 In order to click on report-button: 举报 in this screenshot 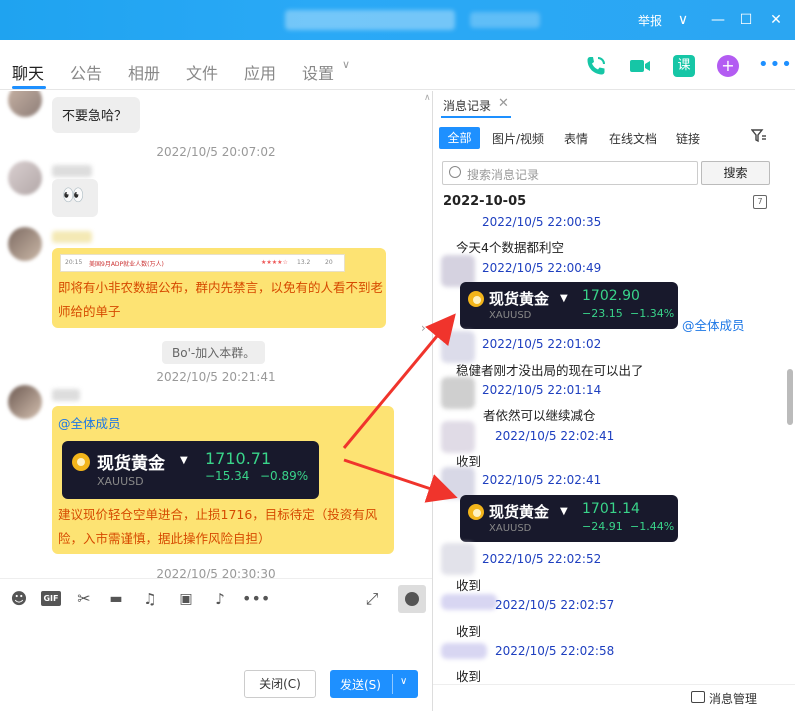, I will do `click(650, 20)`.